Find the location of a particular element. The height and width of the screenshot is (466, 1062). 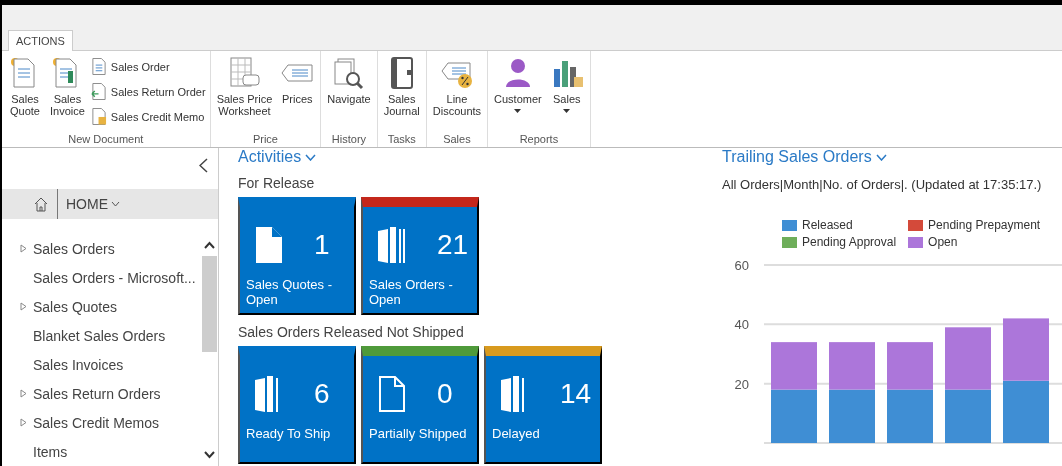

ribbon-button: Prices is located at coordinates (297, 94).